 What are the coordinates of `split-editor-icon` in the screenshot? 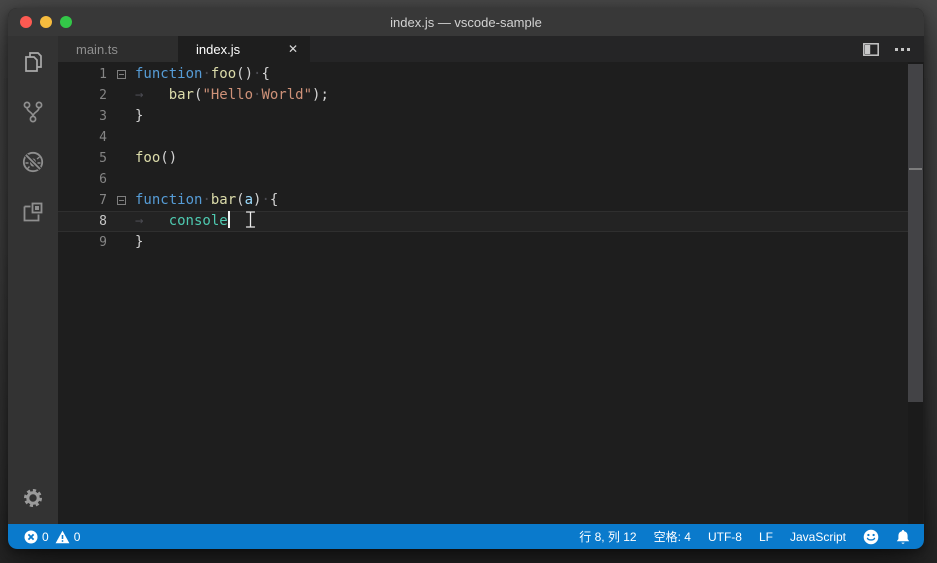 It's located at (871, 49).